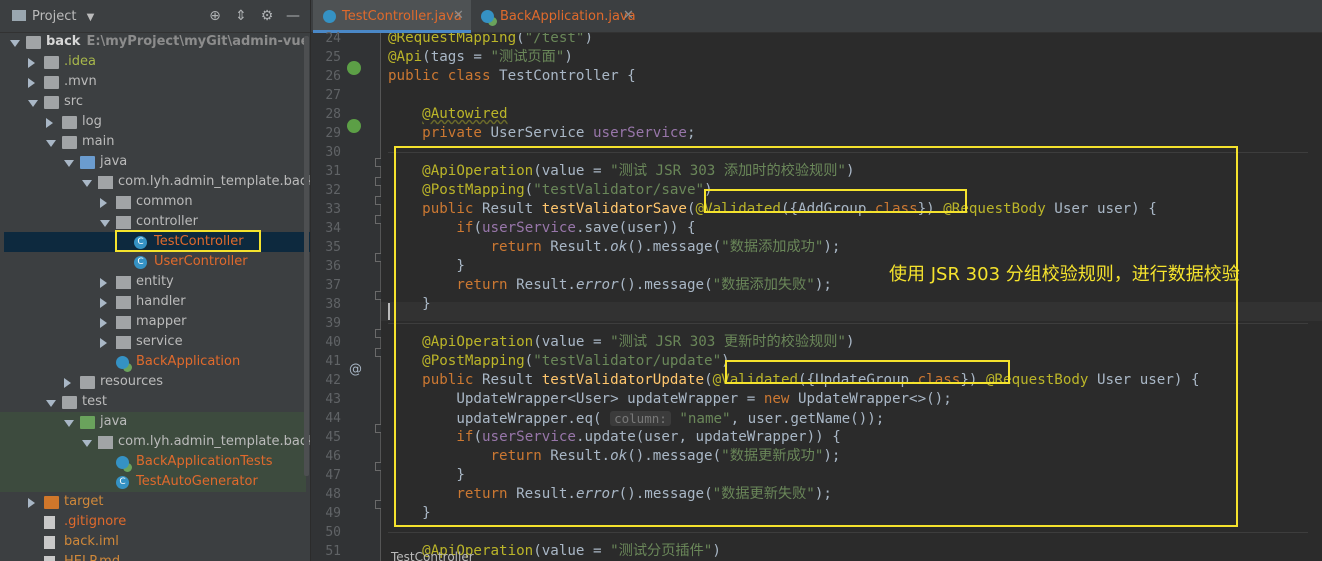 The width and height of the screenshot is (1322, 561). What do you see at coordinates (155, 83) in the screenshot?
I see `tree-item-mvn: .mvn` at bounding box center [155, 83].